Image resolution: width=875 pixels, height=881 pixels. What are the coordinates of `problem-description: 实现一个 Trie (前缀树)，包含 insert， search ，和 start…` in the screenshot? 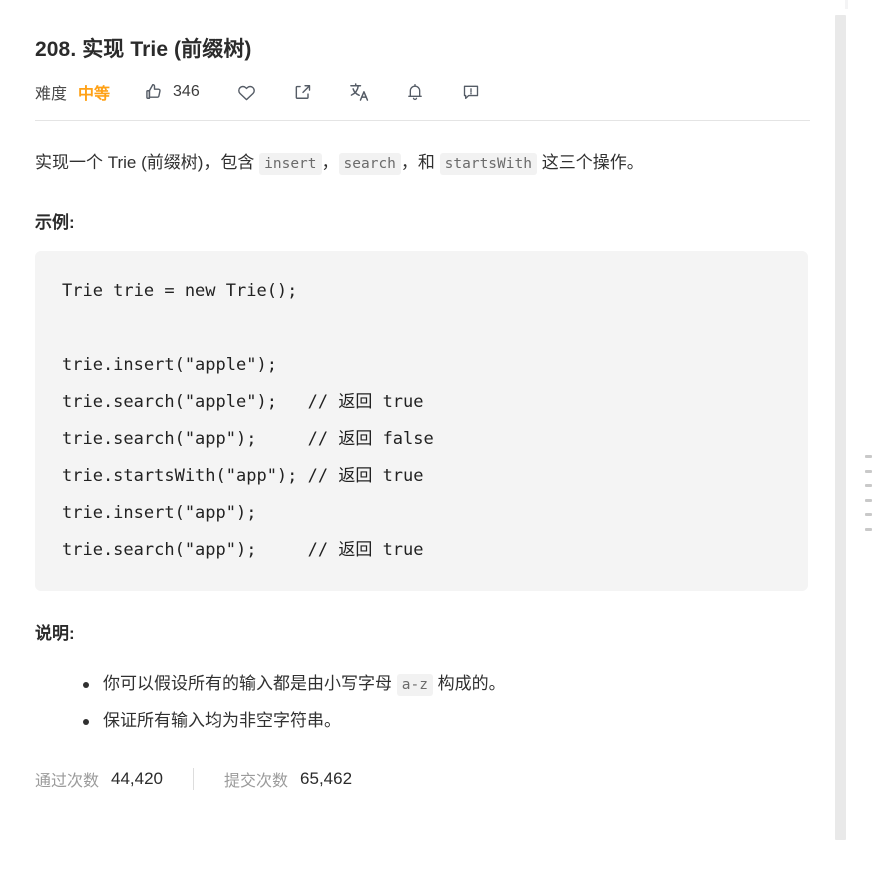 It's located at (424, 163).